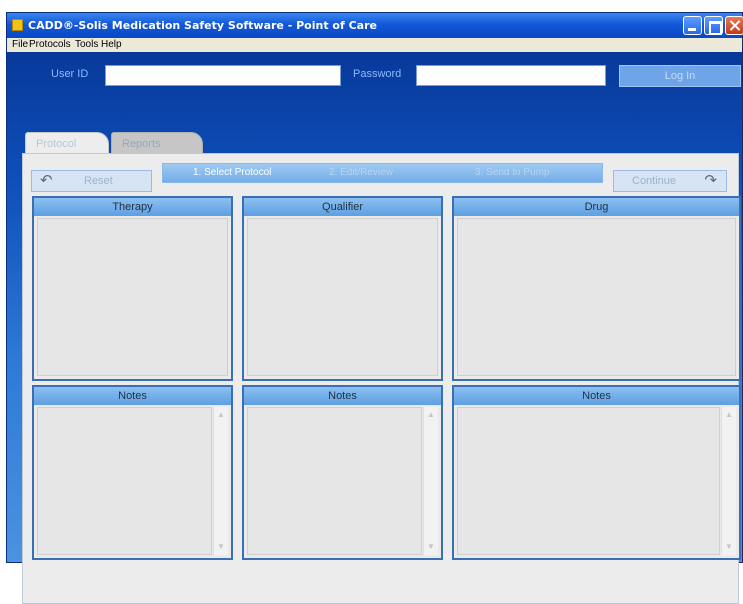  What do you see at coordinates (111, 44) in the screenshot?
I see `menu-help: Help` at bounding box center [111, 44].